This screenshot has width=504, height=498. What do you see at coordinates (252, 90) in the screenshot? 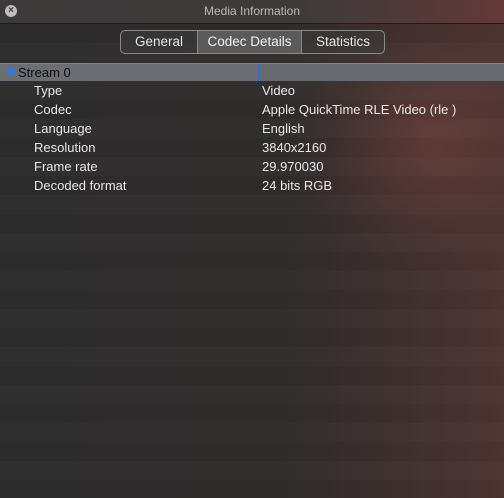
I see `property-row: Type Video` at bounding box center [252, 90].